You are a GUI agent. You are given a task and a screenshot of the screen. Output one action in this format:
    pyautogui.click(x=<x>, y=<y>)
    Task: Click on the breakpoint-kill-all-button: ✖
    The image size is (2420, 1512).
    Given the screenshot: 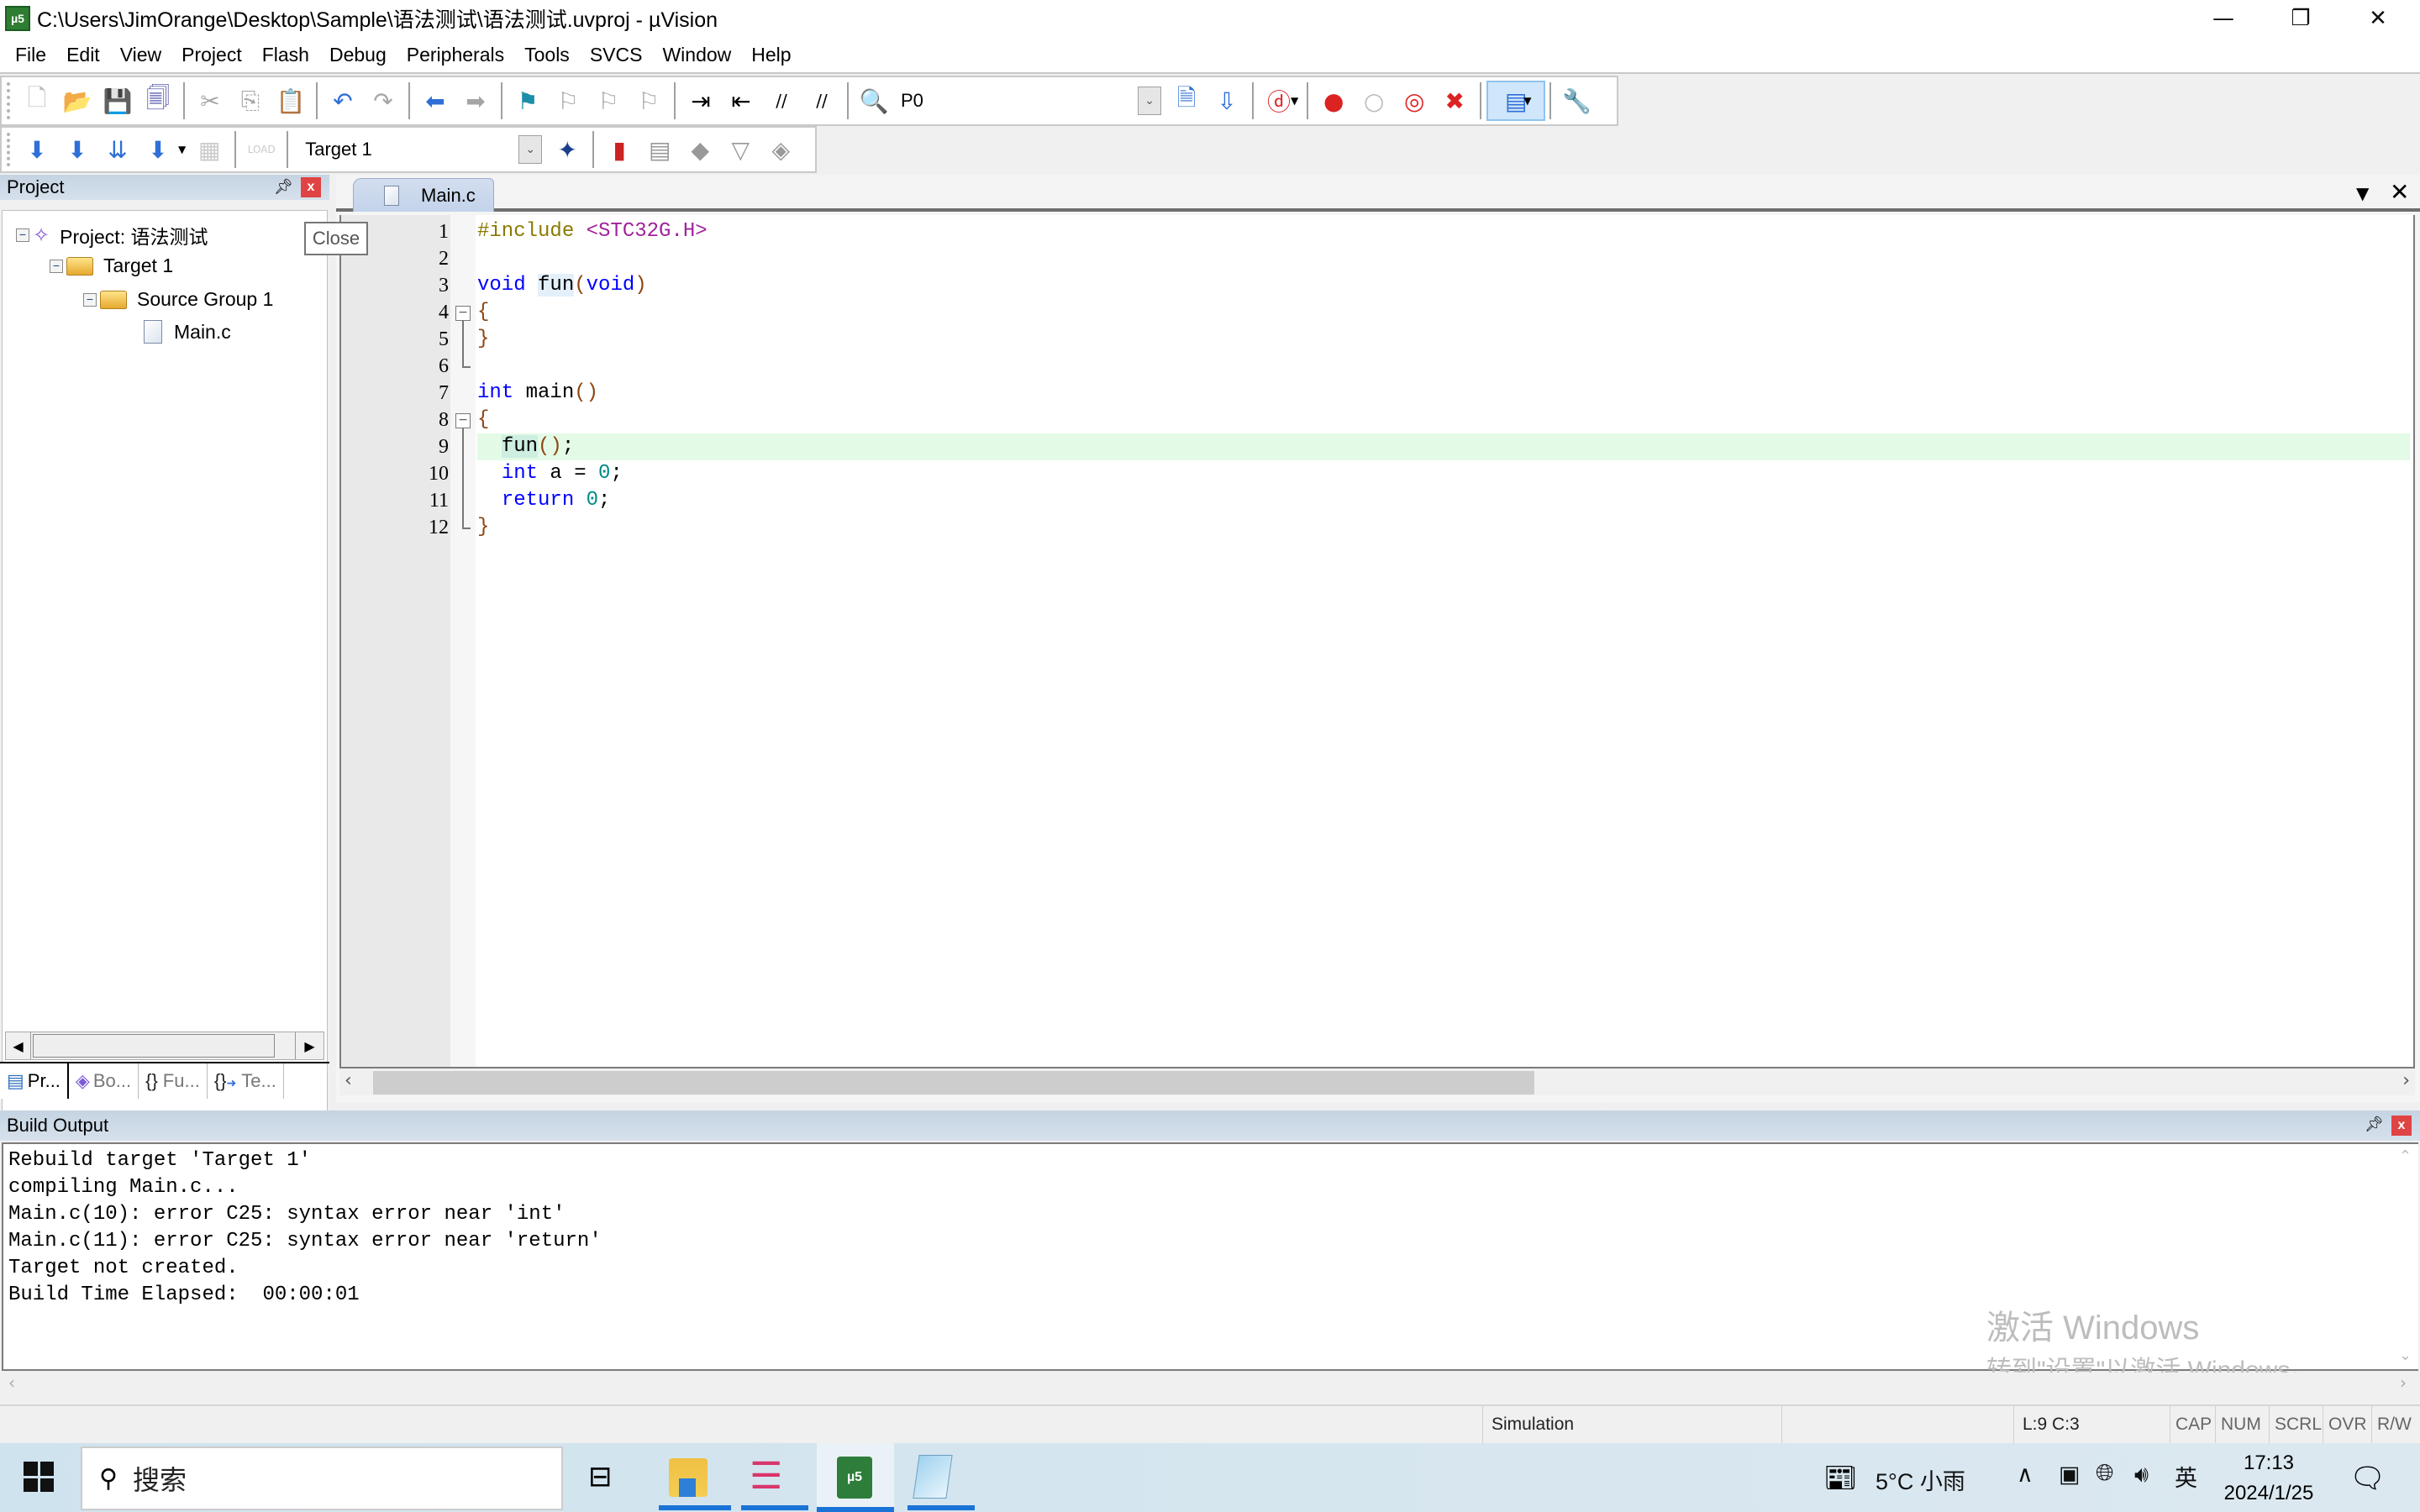 What is the action you would take?
    pyautogui.click(x=1454, y=101)
    